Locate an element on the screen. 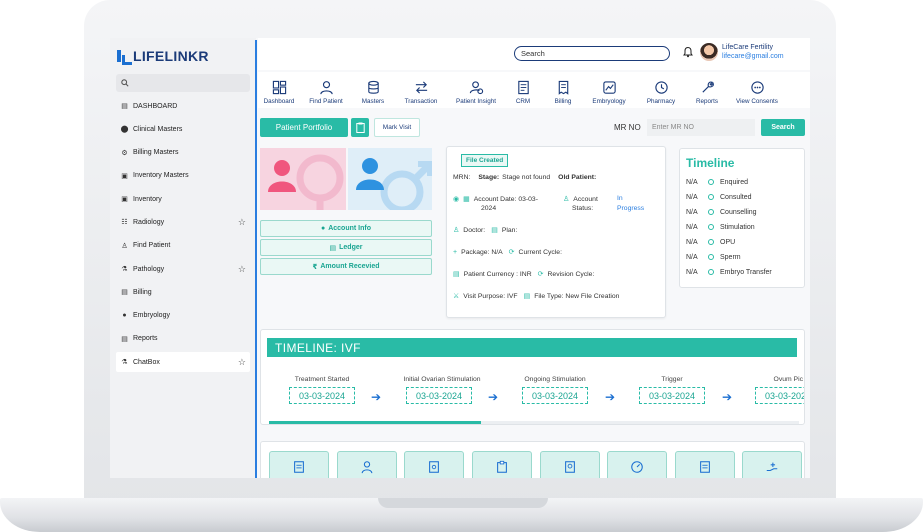 This screenshot has width=923, height=532. nav-reports: Reports is located at coordinates (707, 90).